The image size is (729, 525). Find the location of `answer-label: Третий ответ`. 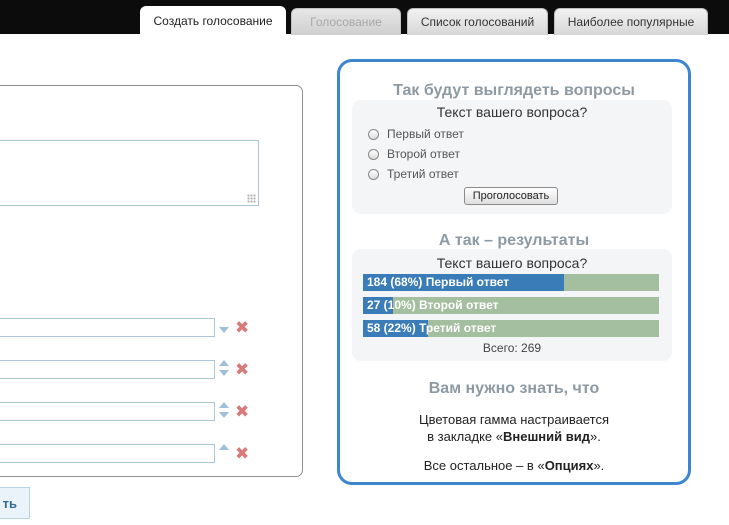

answer-label: Третий ответ is located at coordinates (423, 174).